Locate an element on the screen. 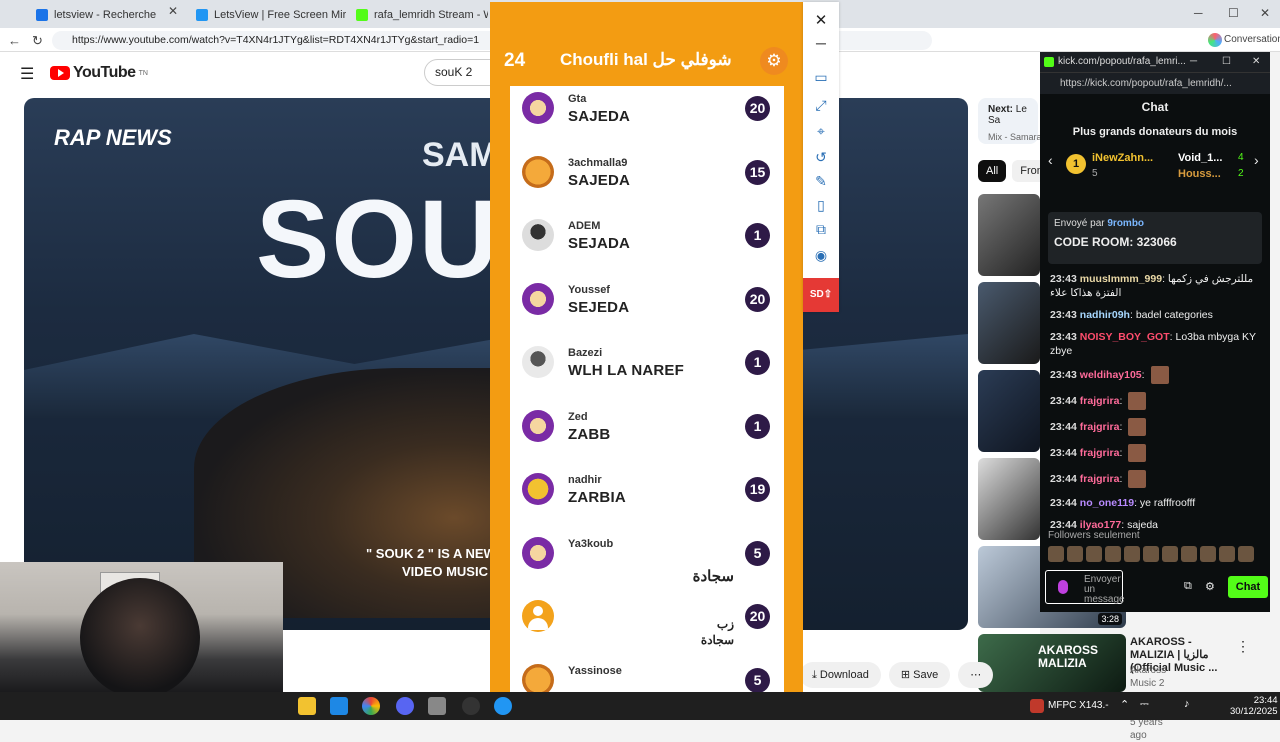 The height and width of the screenshot is (742, 1280). screen-icon: ▭ is located at coordinates (821, 77).